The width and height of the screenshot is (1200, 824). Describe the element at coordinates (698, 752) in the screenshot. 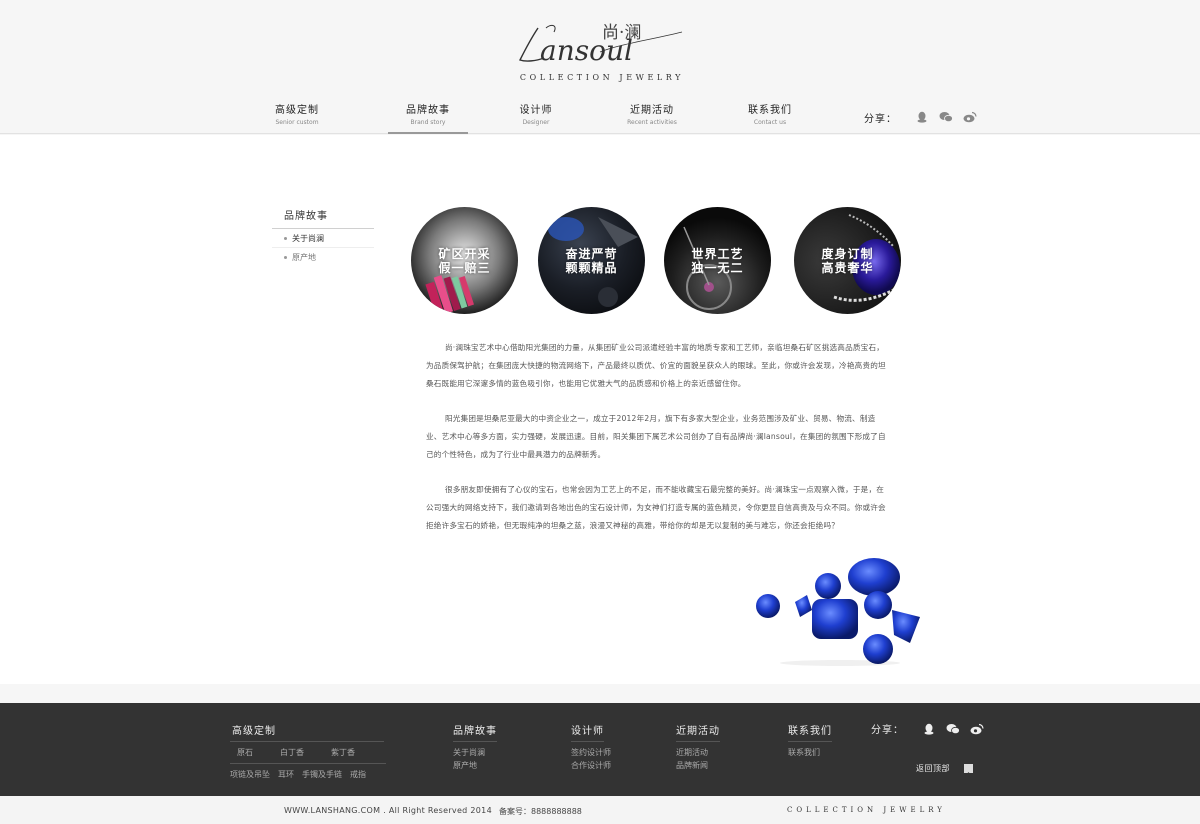

I see `footer-link: 近期活动` at that location.